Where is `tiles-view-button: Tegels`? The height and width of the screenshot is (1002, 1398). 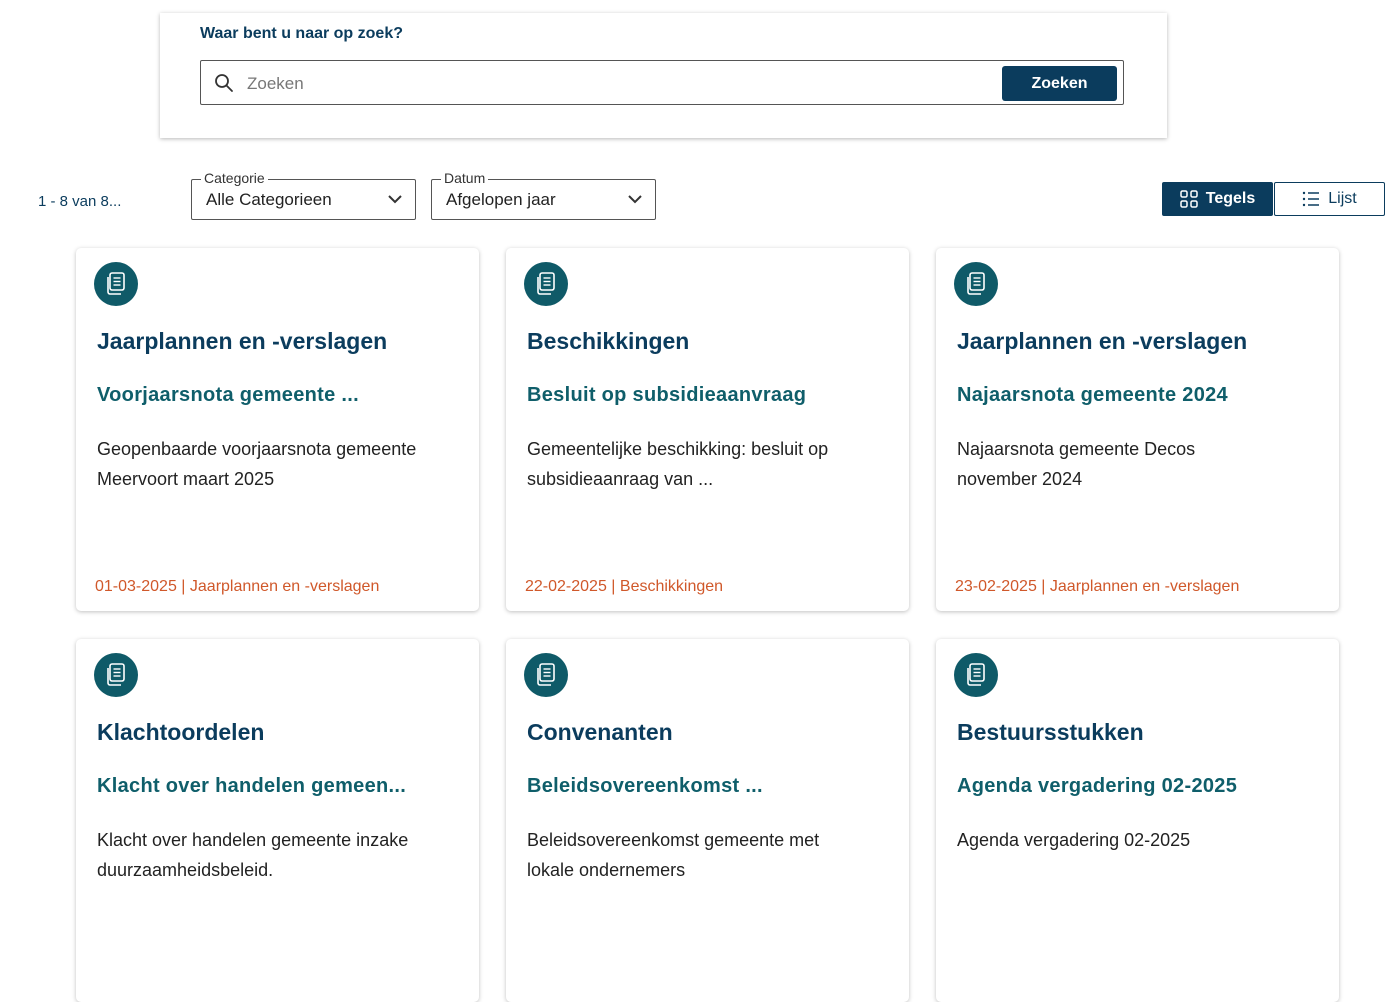
tiles-view-button: Tegels is located at coordinates (1217, 199).